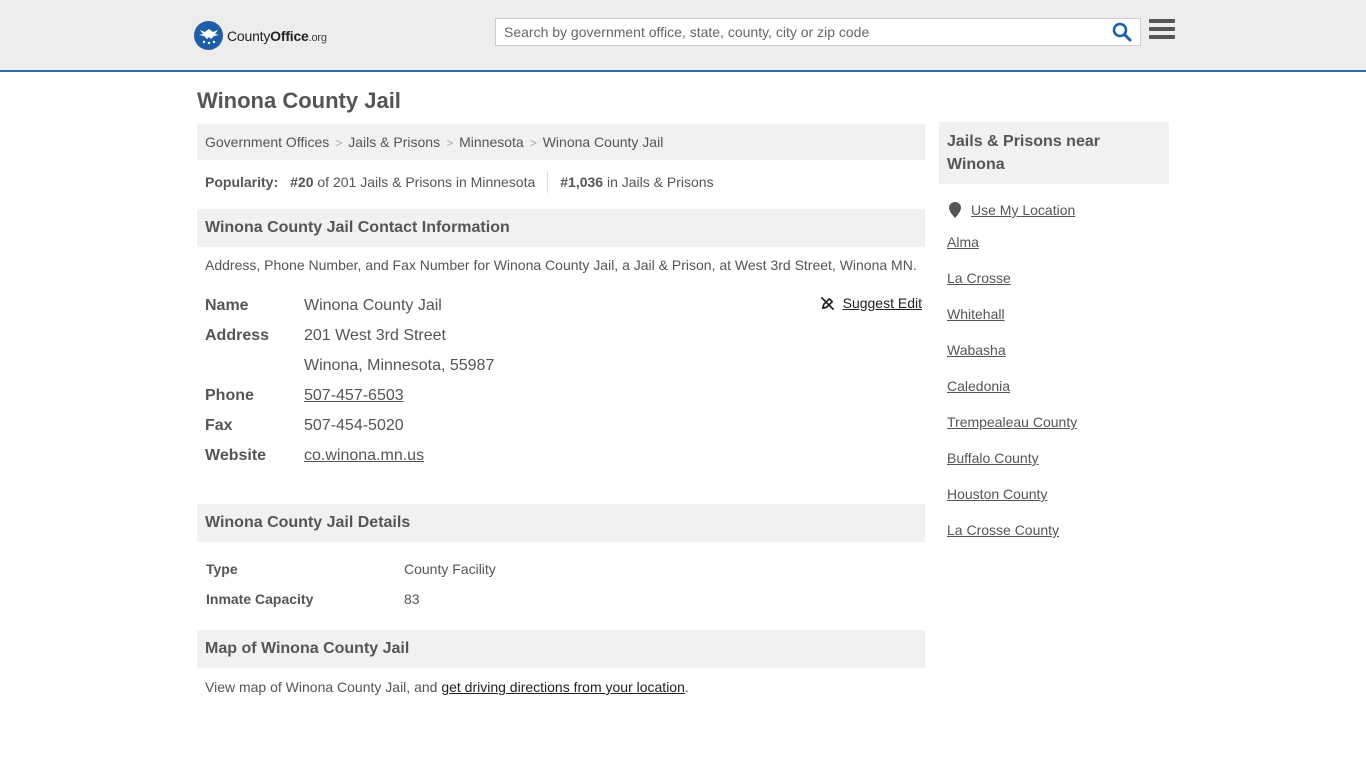 The height and width of the screenshot is (768, 1366). I want to click on search-icon, so click(1122, 32).